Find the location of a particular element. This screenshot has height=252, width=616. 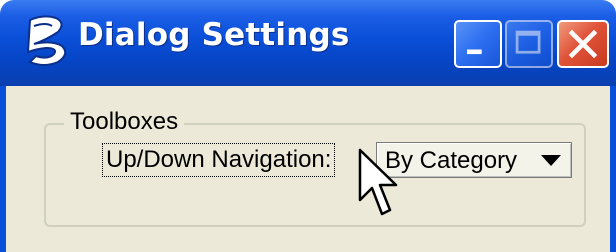

close-button is located at coordinates (583, 44).